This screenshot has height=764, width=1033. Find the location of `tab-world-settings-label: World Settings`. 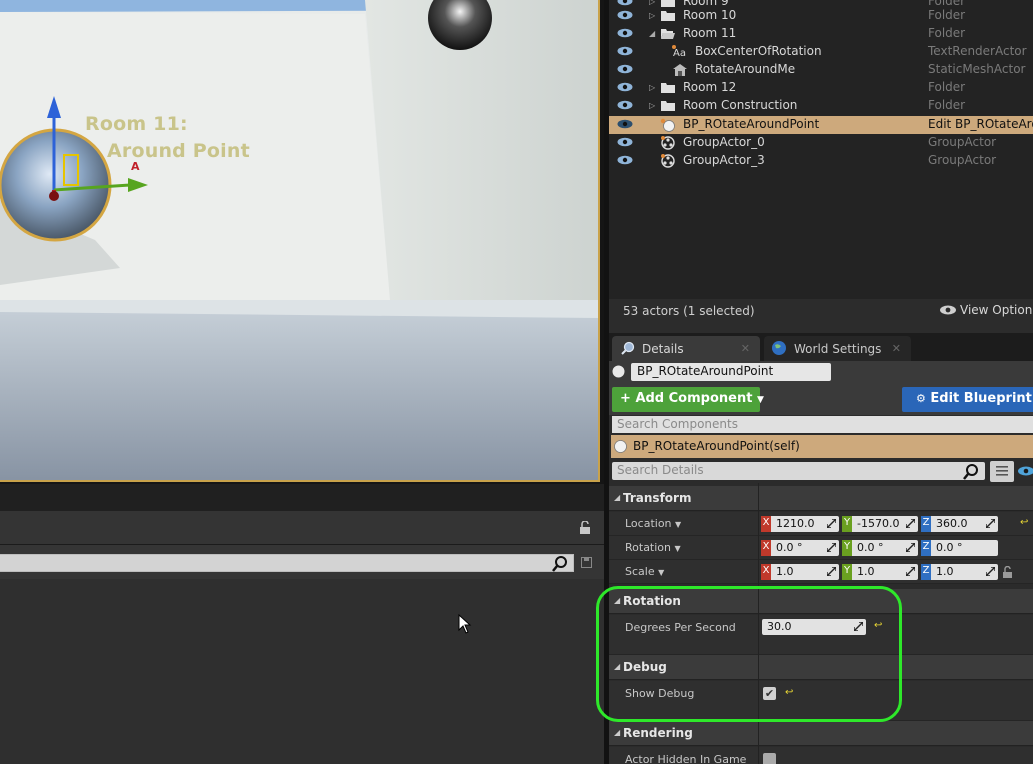

tab-world-settings-label: World Settings is located at coordinates (838, 349).